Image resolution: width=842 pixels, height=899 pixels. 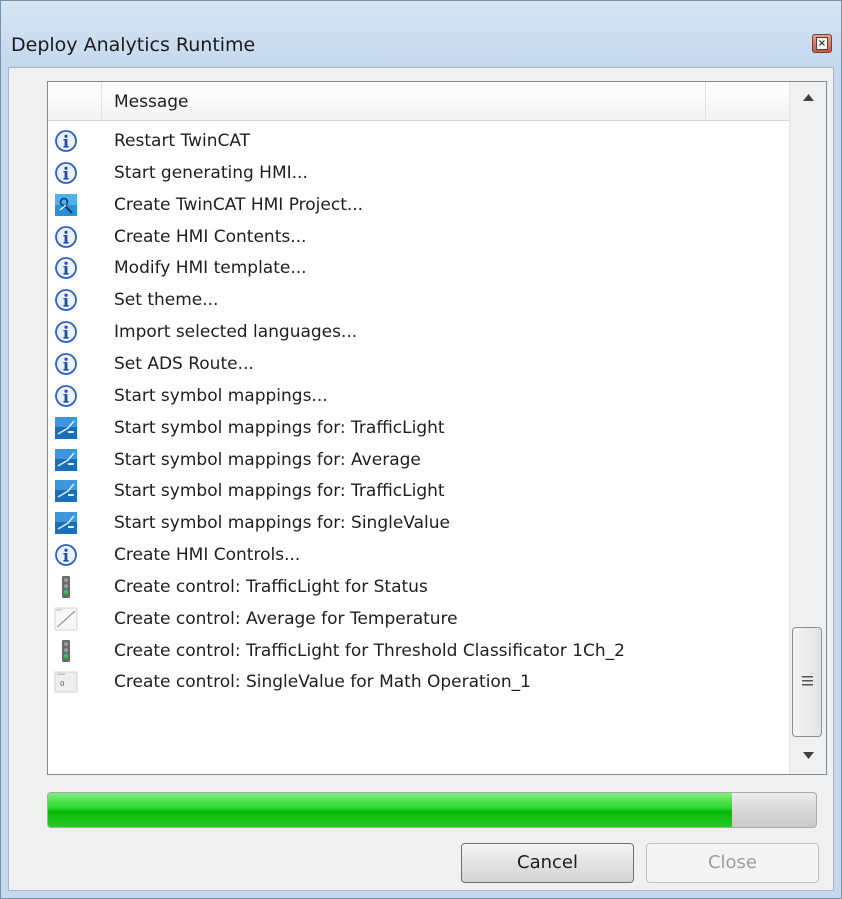 I want to click on close-icon: ×, so click(x=822, y=43).